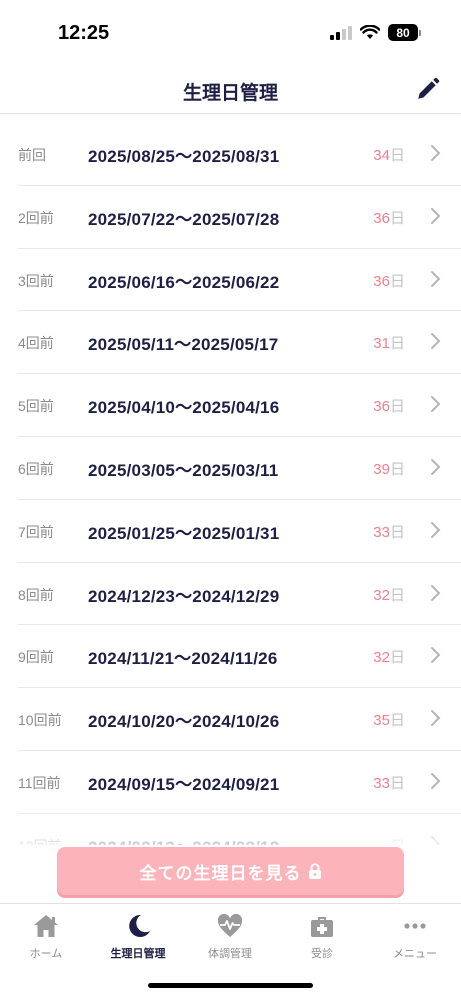  Describe the element at coordinates (36, 406) in the screenshot. I see `period-label: 5回前` at that location.